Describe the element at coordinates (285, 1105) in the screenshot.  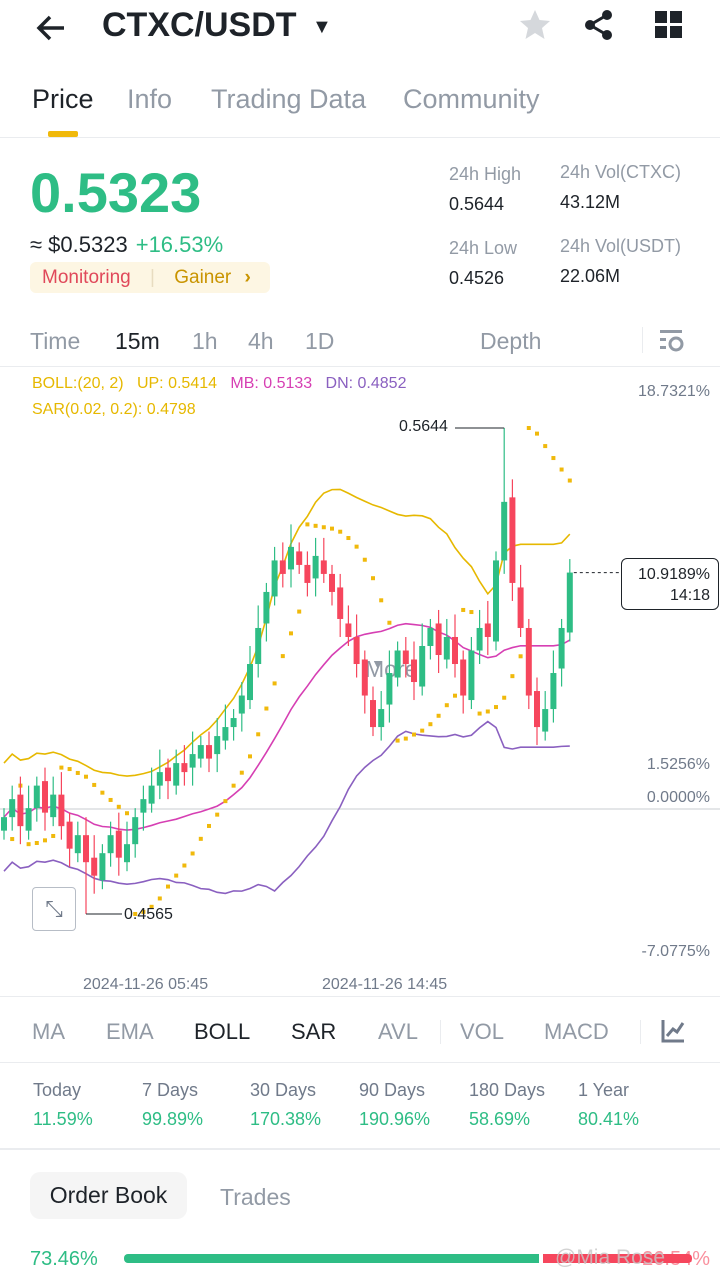
I see `period-stat: 30 Days 170.38%` at that location.